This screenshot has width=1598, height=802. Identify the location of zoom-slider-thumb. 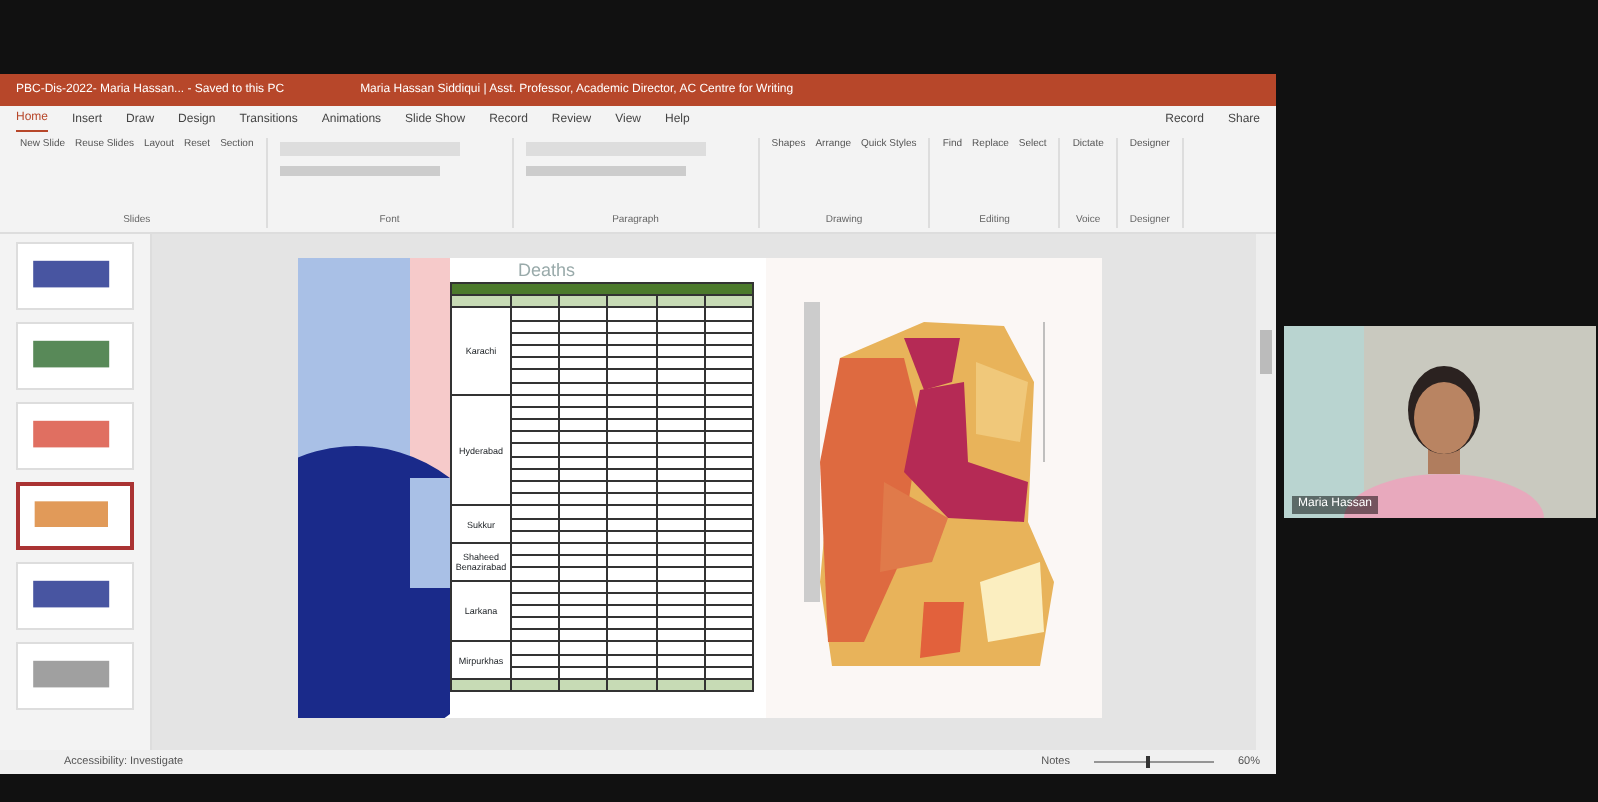
(1147, 762).